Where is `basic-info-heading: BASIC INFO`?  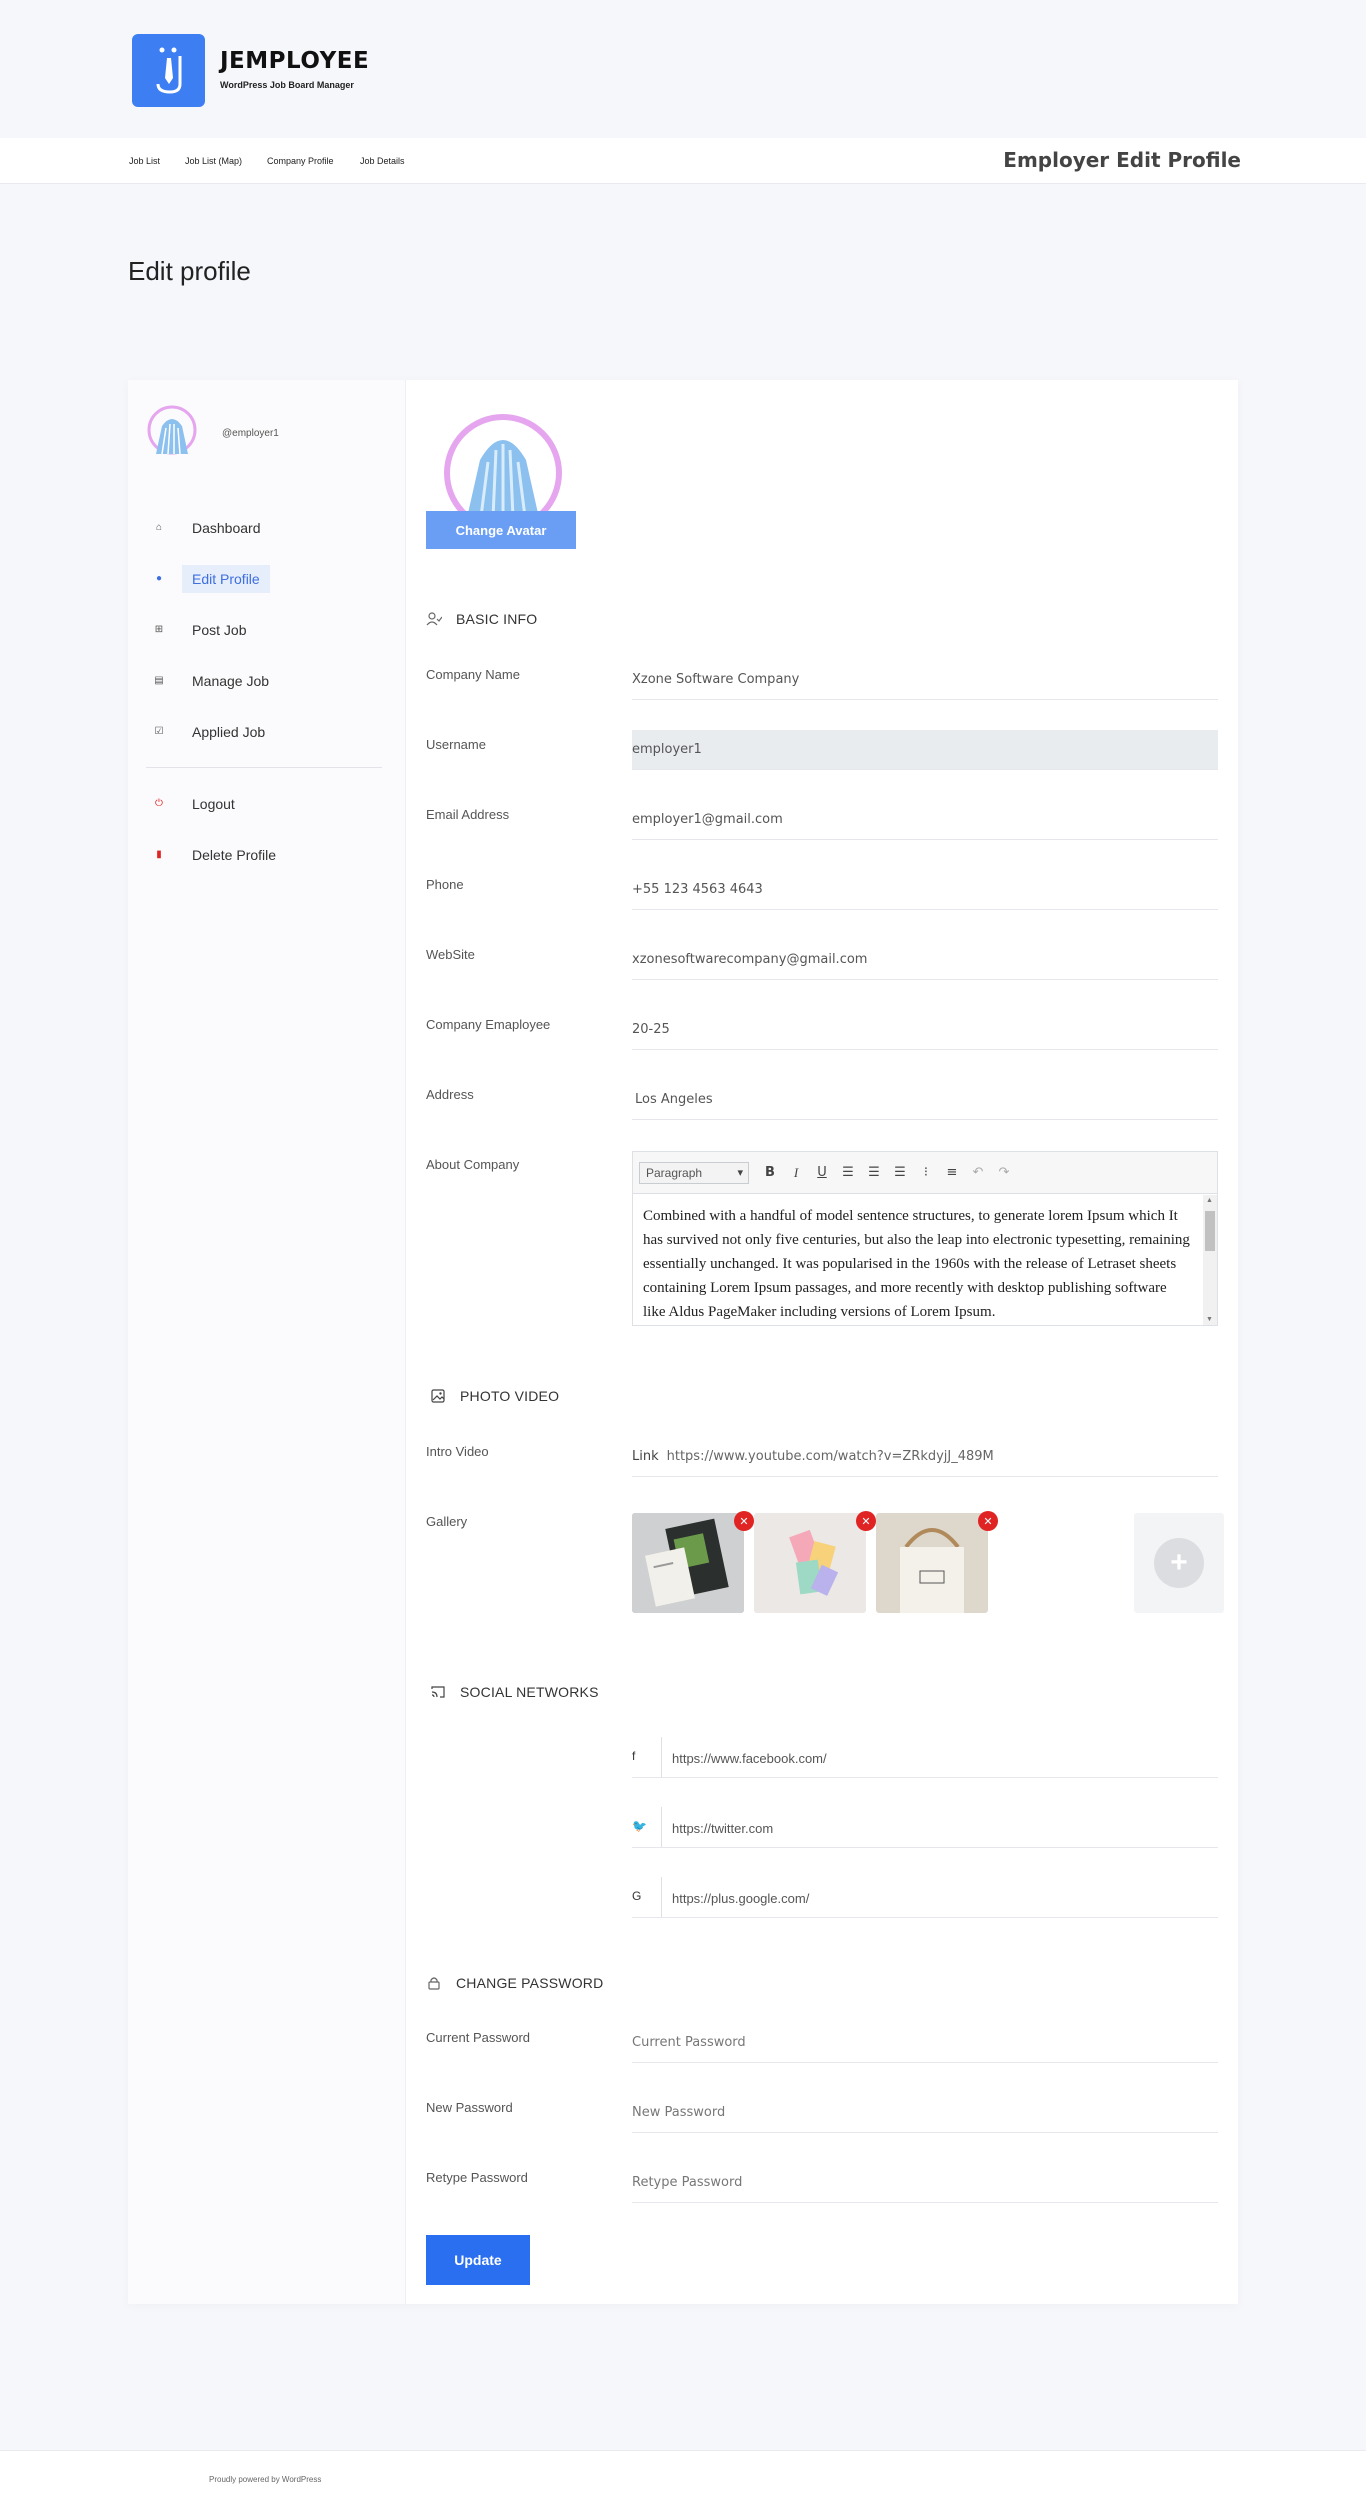
basic-info-heading: BASIC INFO is located at coordinates (481, 619).